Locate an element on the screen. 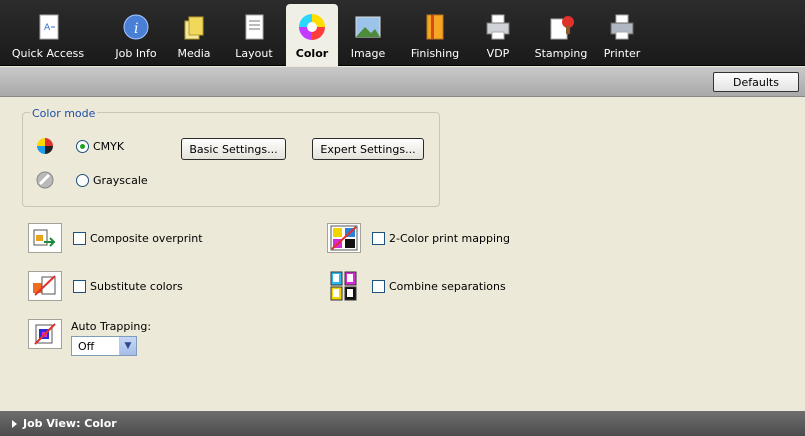 Image resolution: width=805 pixels, height=436 pixels. tab-printer: Printer is located at coordinates (622, 35).